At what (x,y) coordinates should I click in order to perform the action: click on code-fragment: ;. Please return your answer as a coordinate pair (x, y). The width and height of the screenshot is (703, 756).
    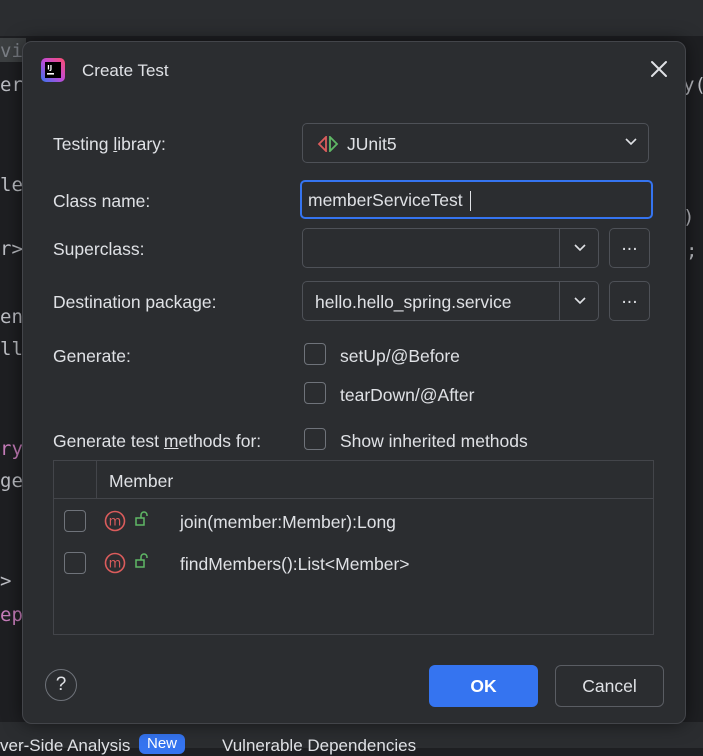
    Looking at the image, I should click on (692, 251).